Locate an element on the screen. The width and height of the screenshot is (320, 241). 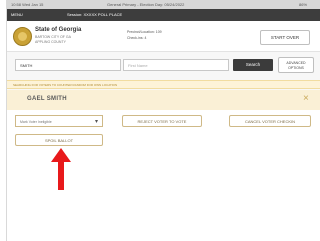
search-button: Search is located at coordinates (253, 65).